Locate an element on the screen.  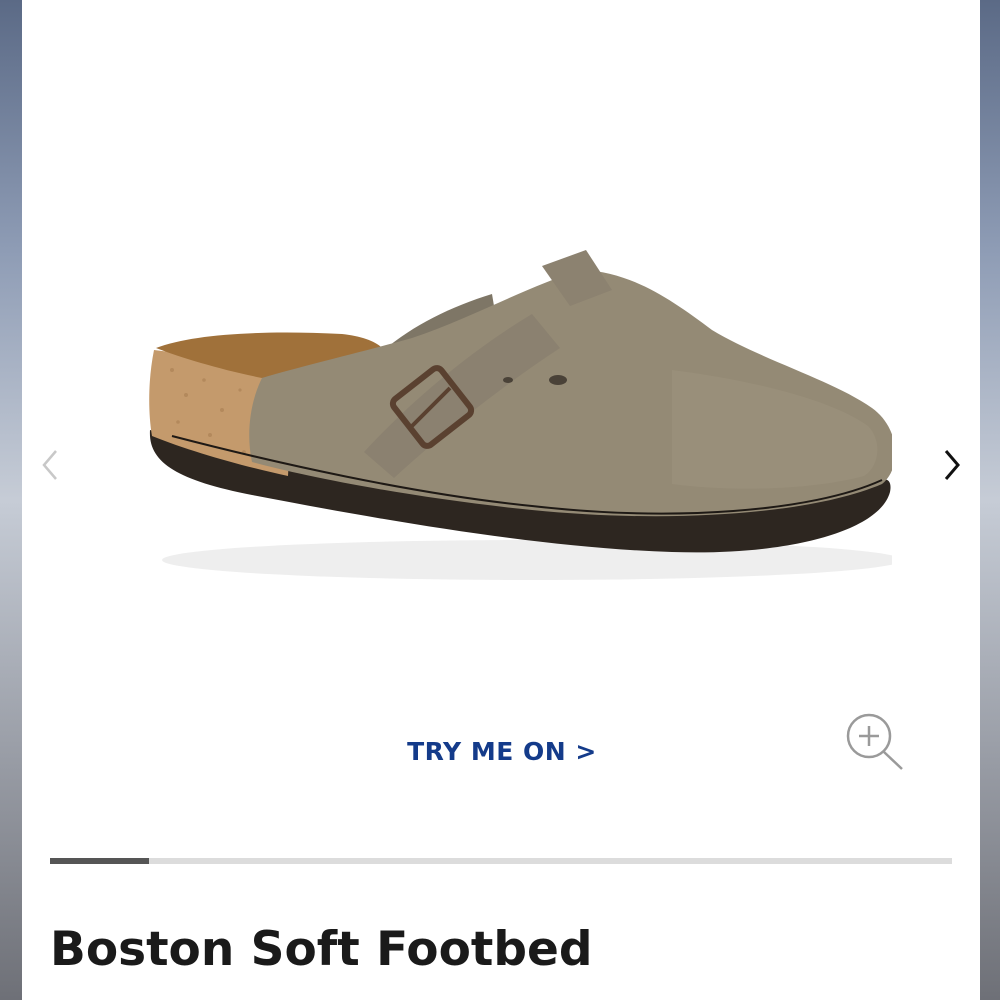
zoom-button is located at coordinates (875, 741).